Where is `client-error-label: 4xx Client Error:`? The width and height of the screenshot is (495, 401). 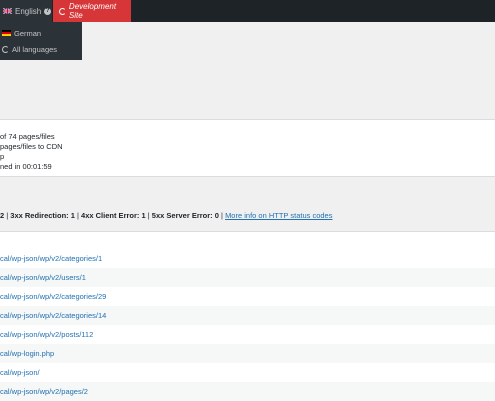 client-error-label: 4xx Client Error: is located at coordinates (110, 215).